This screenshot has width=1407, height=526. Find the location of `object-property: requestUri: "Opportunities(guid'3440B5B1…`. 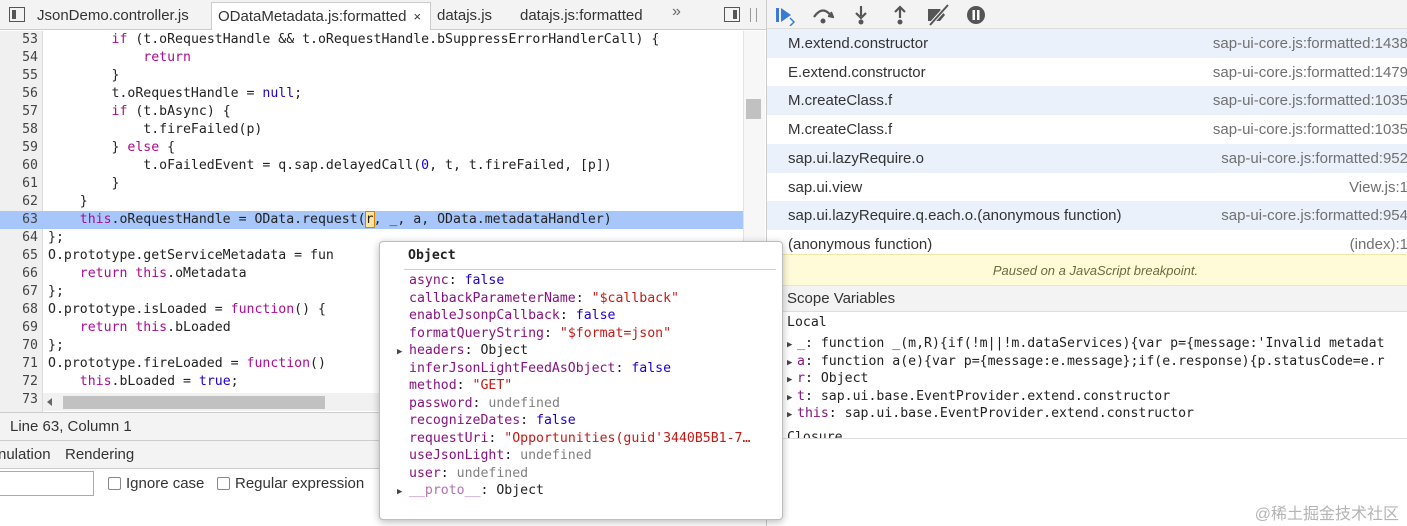

object-property: requestUri: "Opportunities(guid'3440B5B1… is located at coordinates (580, 438).